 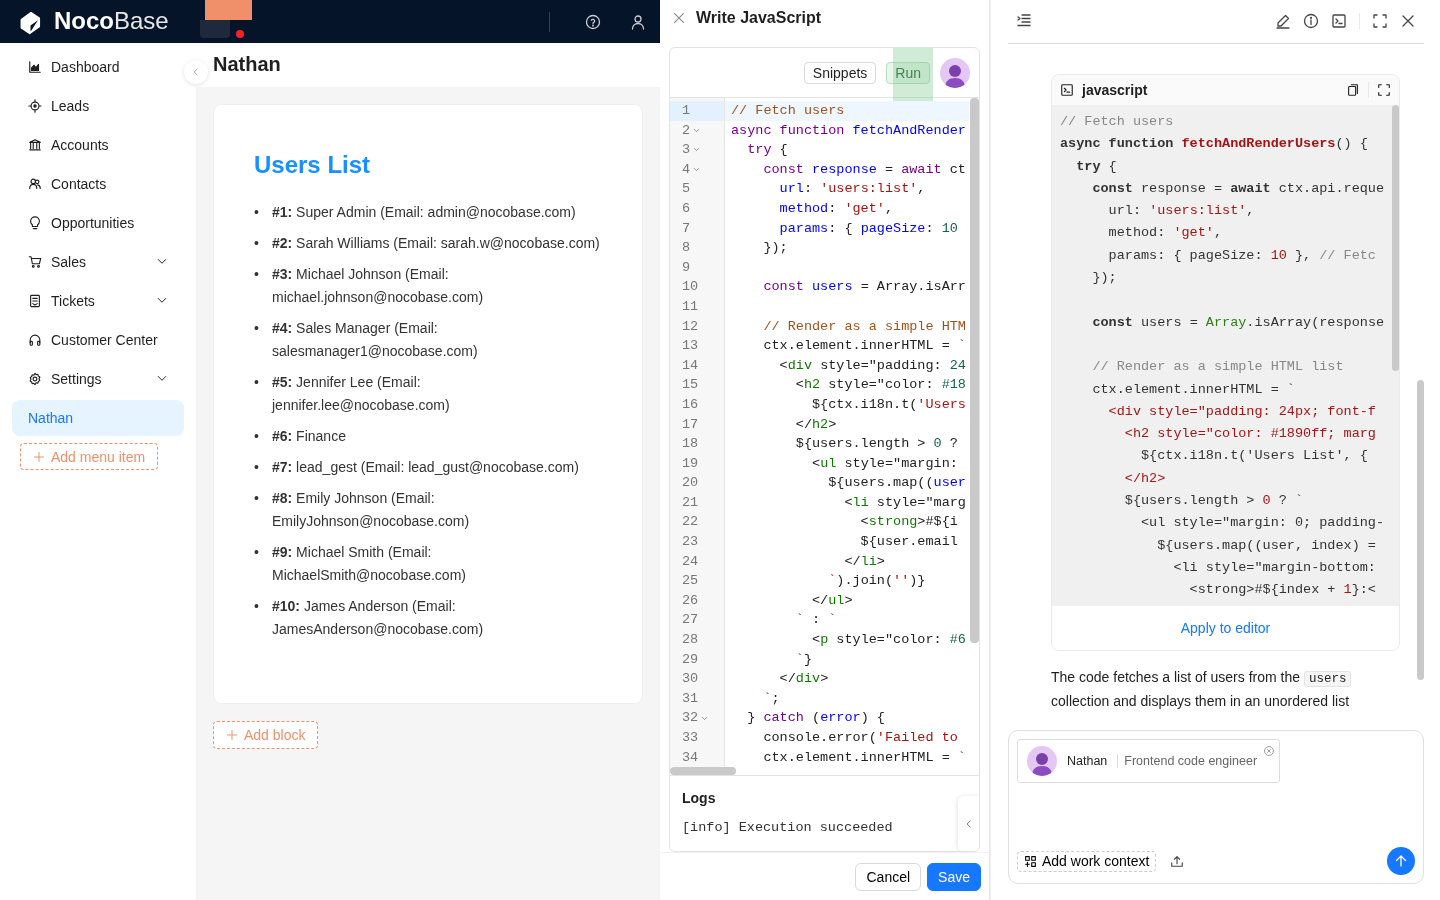 I want to click on code-line: <h2 style="color: #1890ff; marg, so click(x=1250, y=434).